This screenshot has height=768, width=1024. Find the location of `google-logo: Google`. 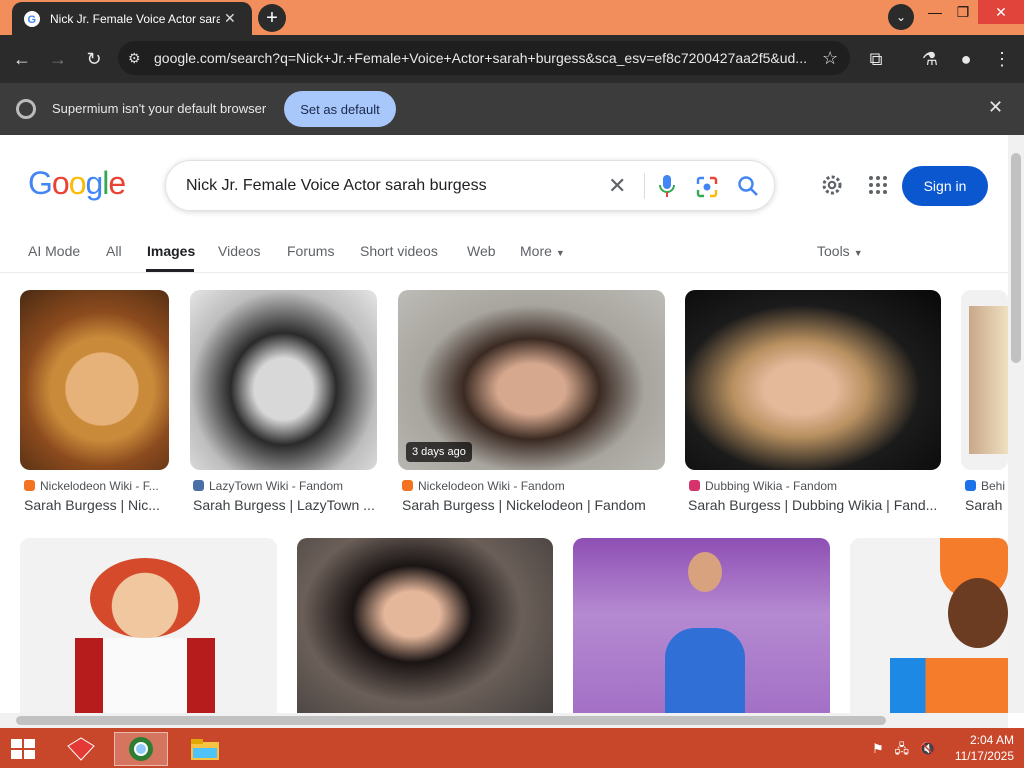

google-logo: Google is located at coordinates (77, 183).